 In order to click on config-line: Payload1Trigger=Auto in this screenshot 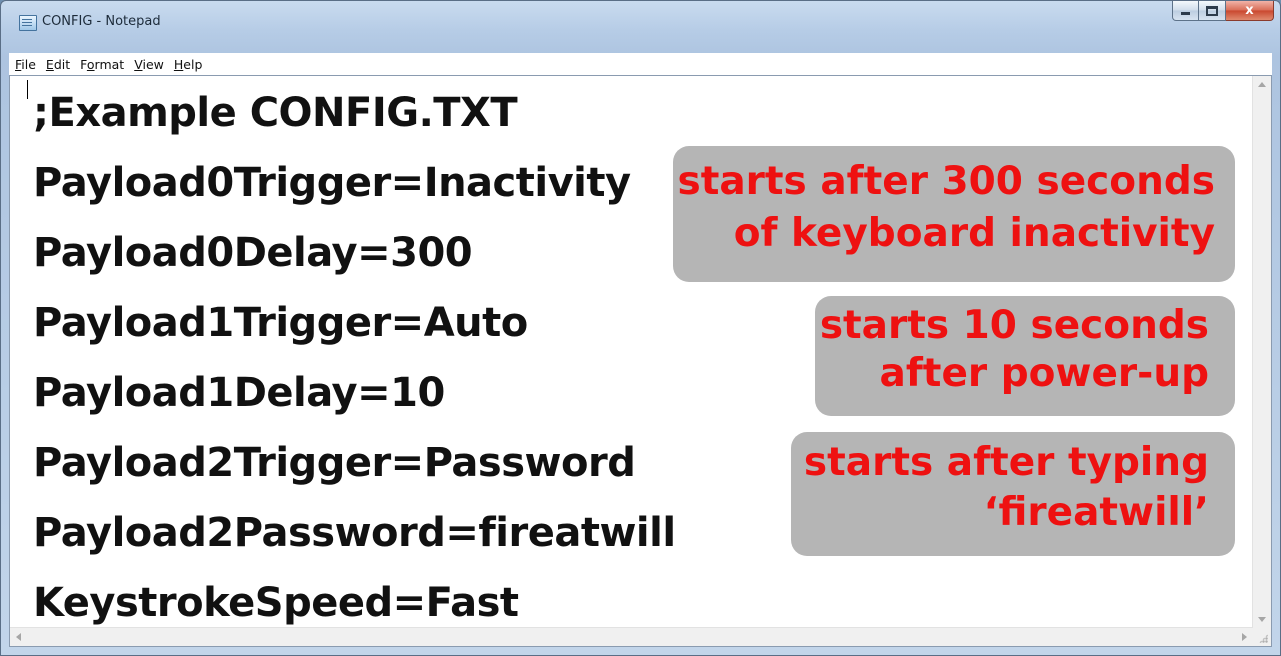, I will do `click(280, 323)`.